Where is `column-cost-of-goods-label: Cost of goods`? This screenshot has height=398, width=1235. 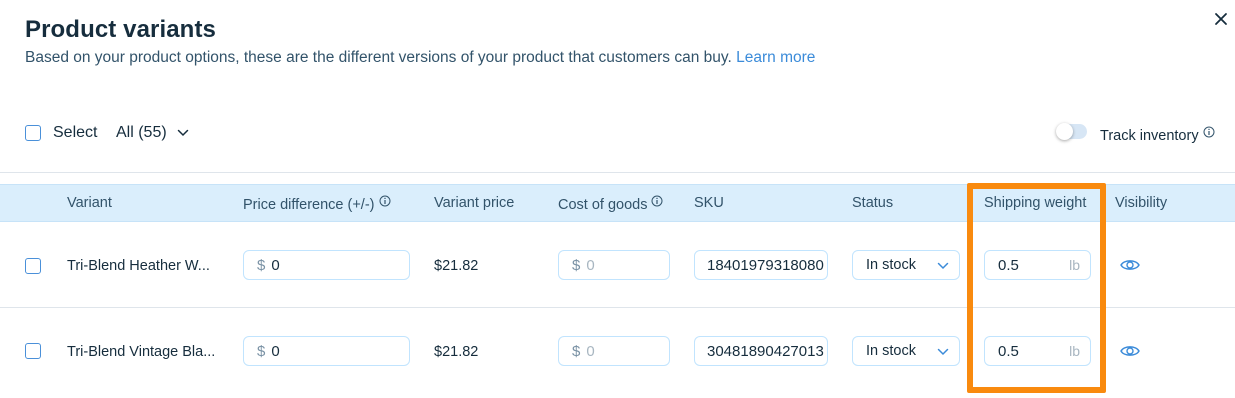 column-cost-of-goods-label: Cost of goods is located at coordinates (603, 205).